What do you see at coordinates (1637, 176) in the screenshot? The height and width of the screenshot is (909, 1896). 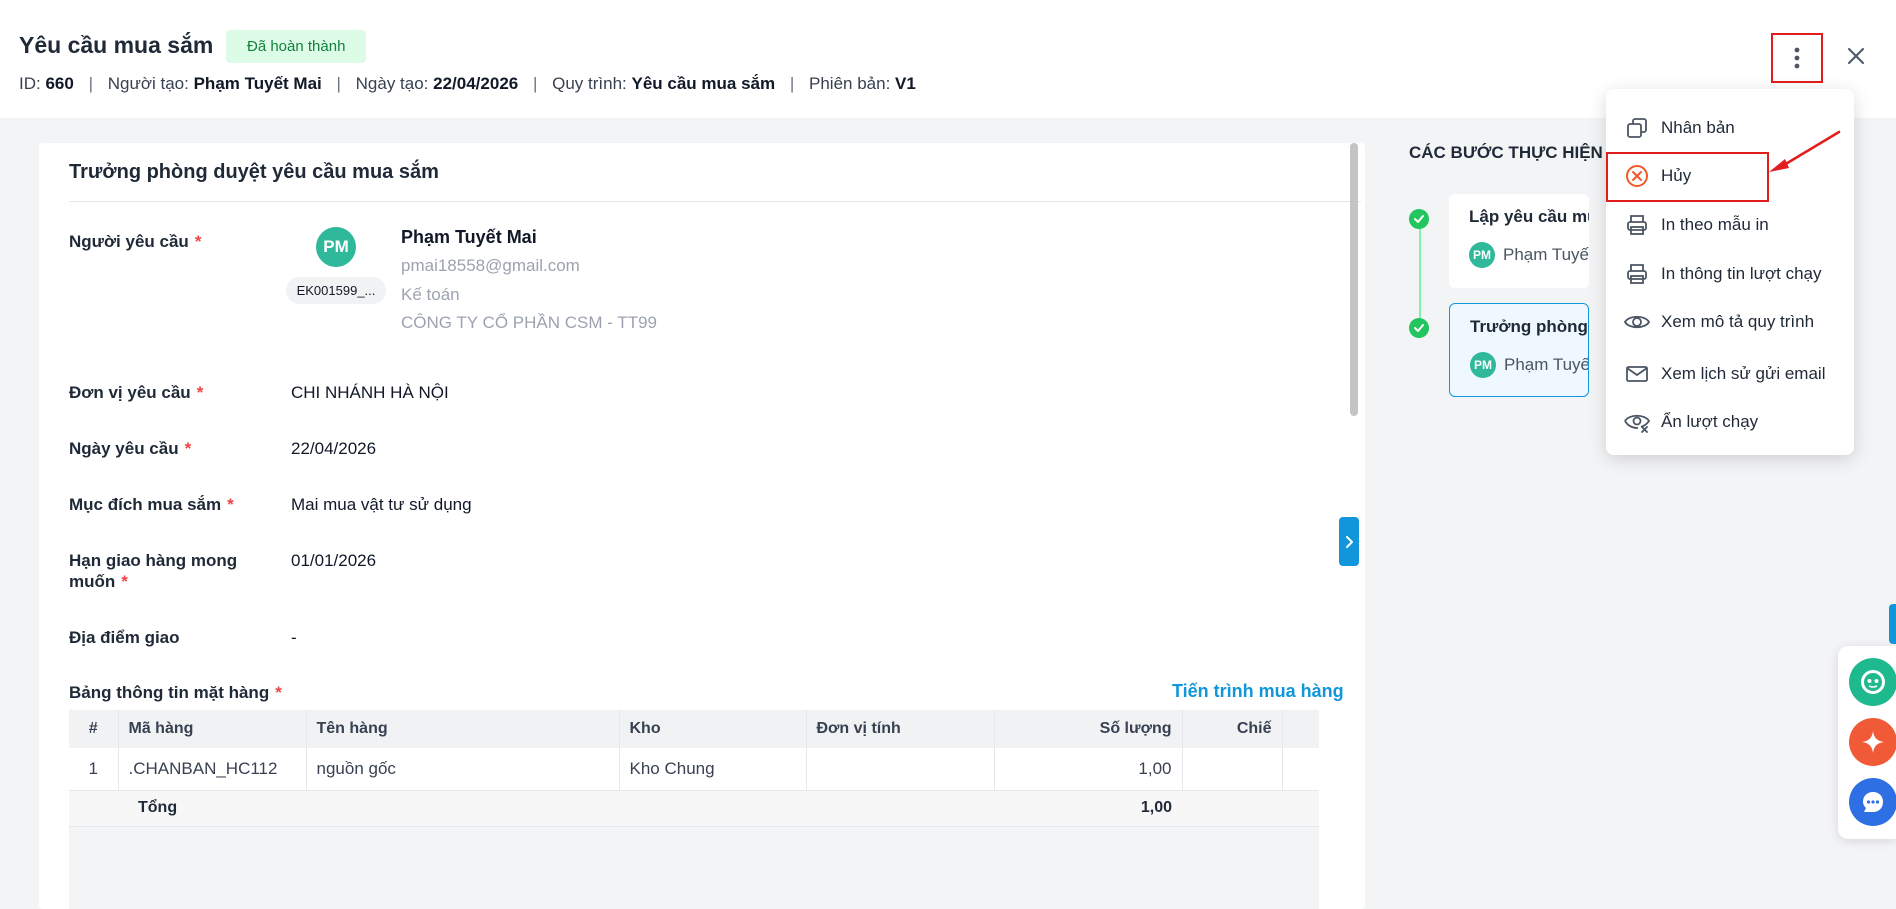 I see `cancel-circle-icon` at bounding box center [1637, 176].